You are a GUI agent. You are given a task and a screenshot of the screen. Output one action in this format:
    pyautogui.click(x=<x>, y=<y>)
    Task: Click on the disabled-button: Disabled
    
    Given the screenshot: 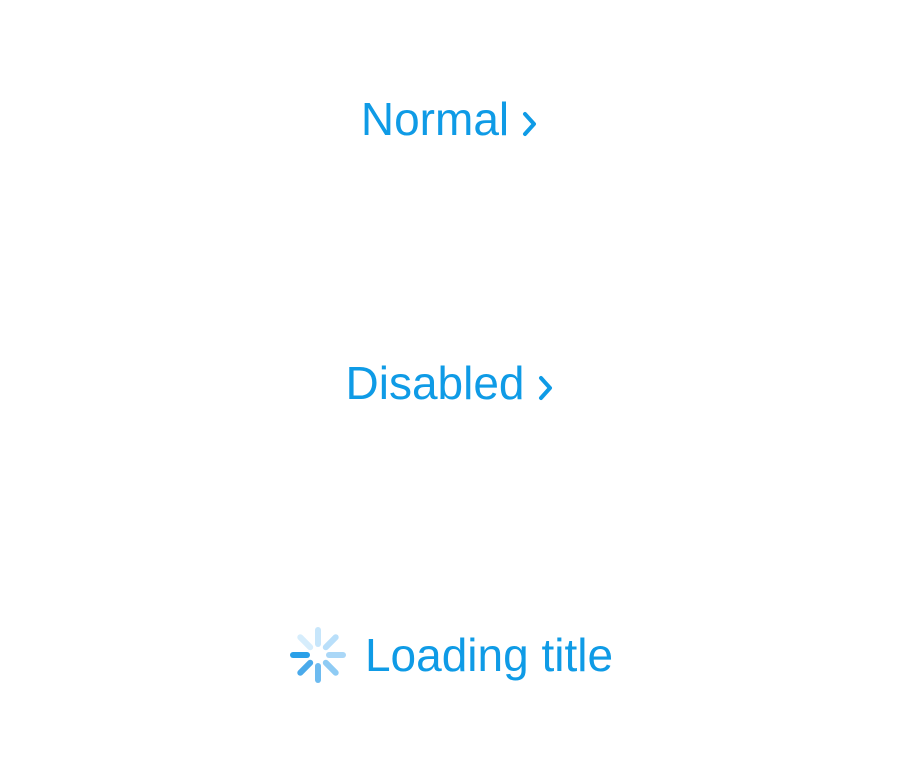 What is the action you would take?
    pyautogui.click(x=450, y=383)
    